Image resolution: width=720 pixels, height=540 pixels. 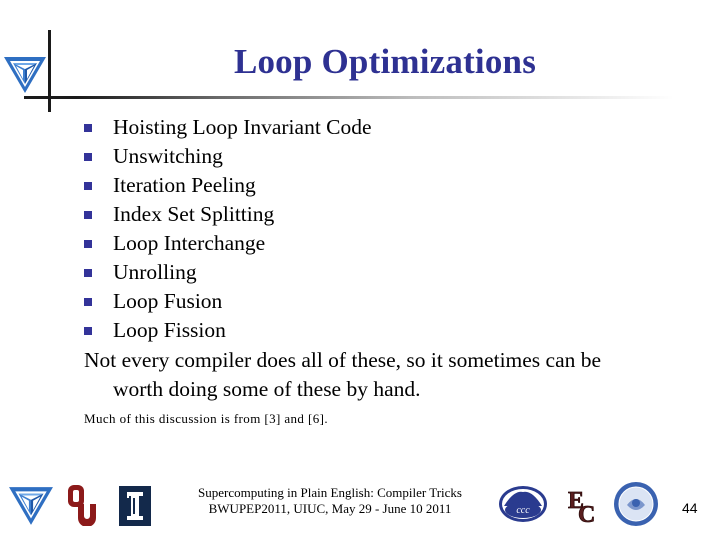 What do you see at coordinates (242, 127) in the screenshot?
I see `bullet-text: Hoisting Loop Invariant Code` at bounding box center [242, 127].